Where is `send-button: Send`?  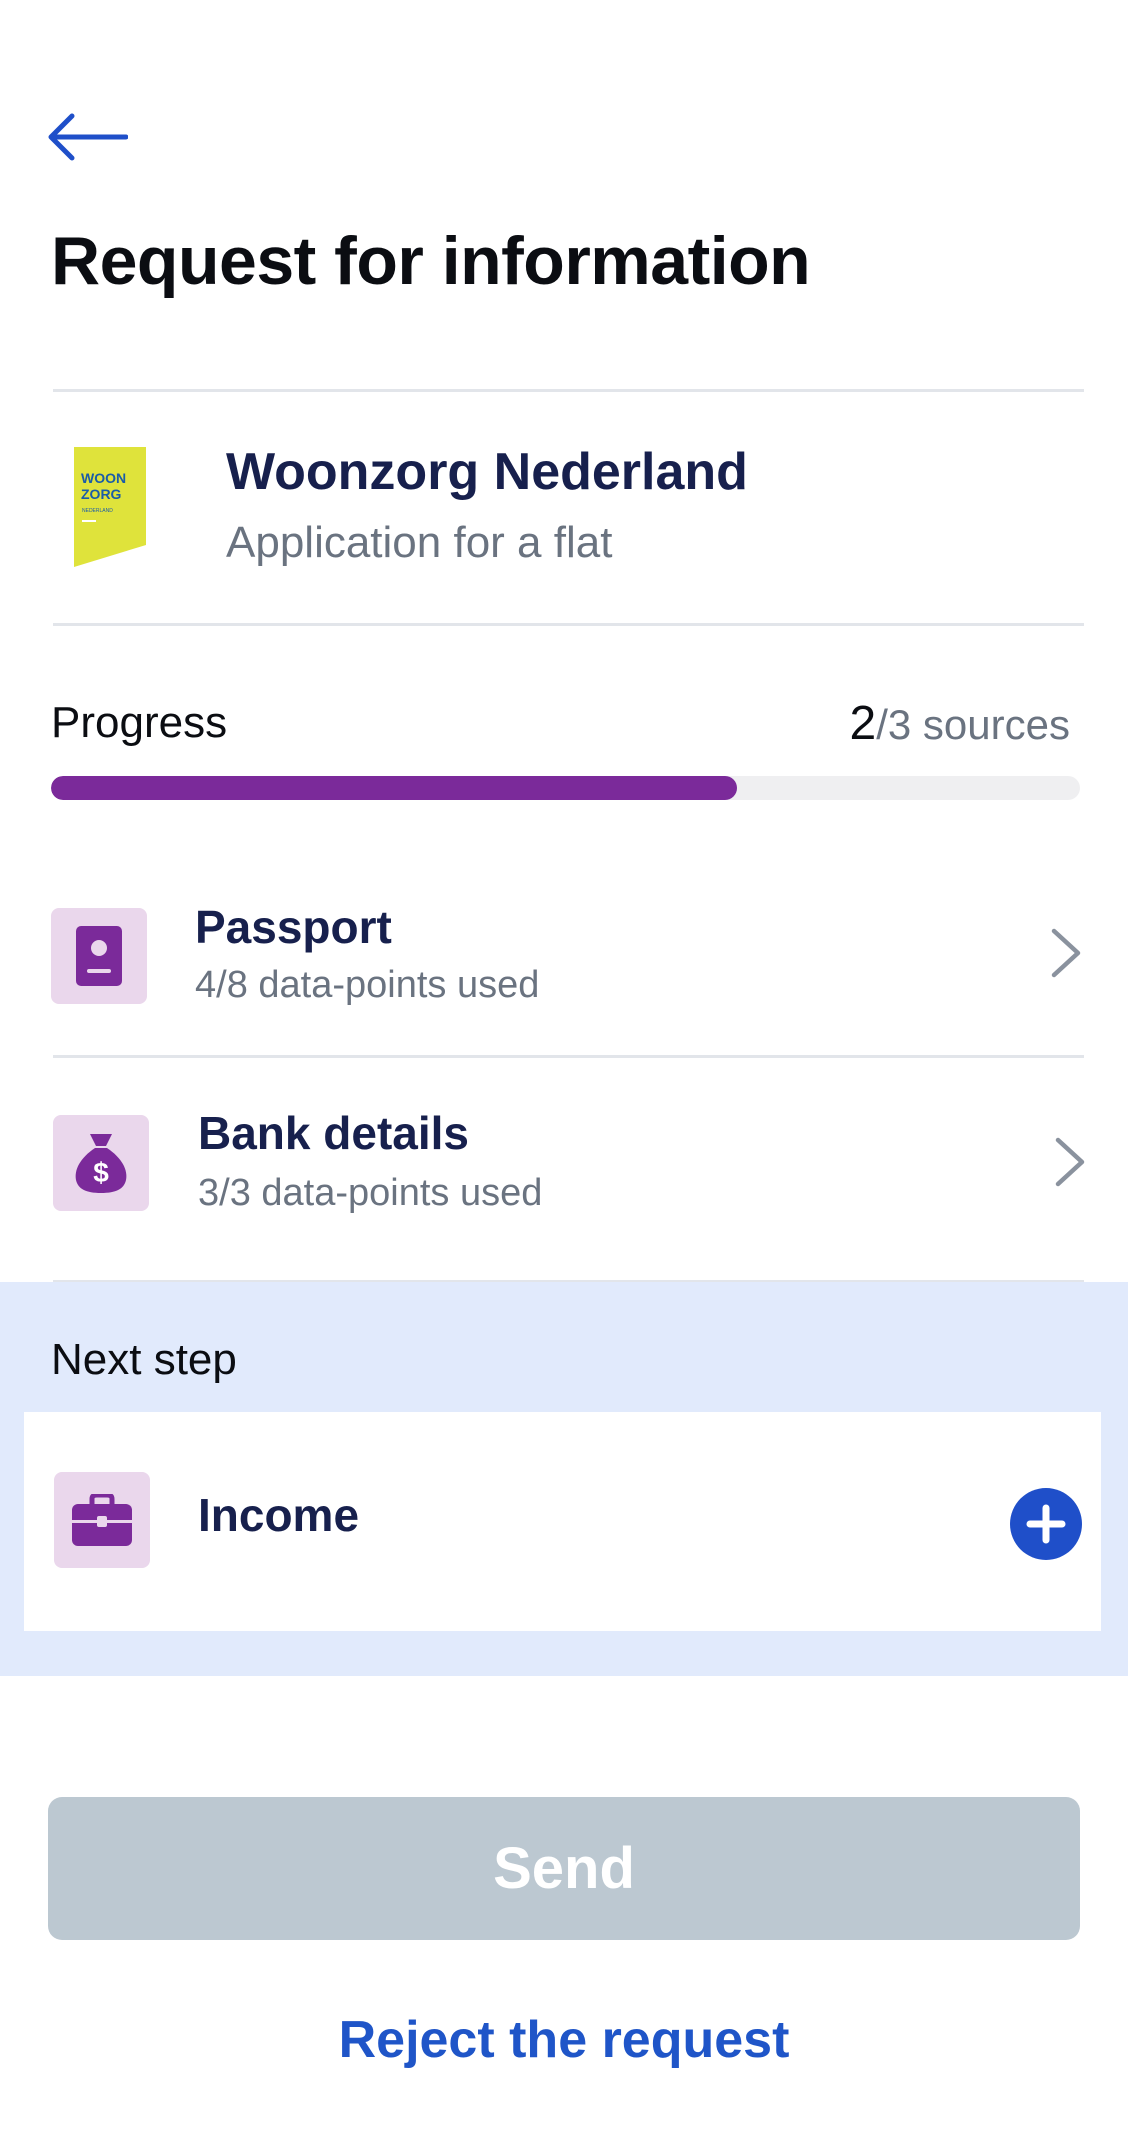 send-button: Send is located at coordinates (564, 1868).